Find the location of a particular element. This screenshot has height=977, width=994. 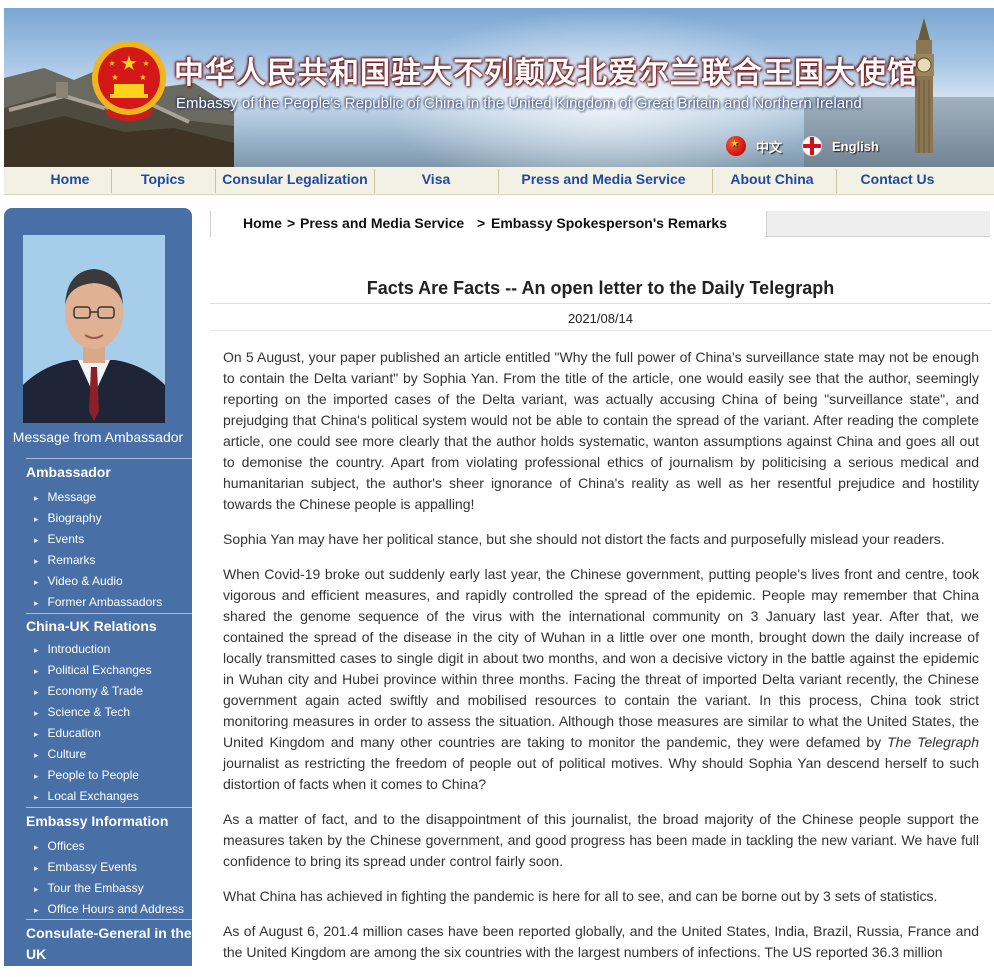

ambassador-photo is located at coordinates (94, 329).